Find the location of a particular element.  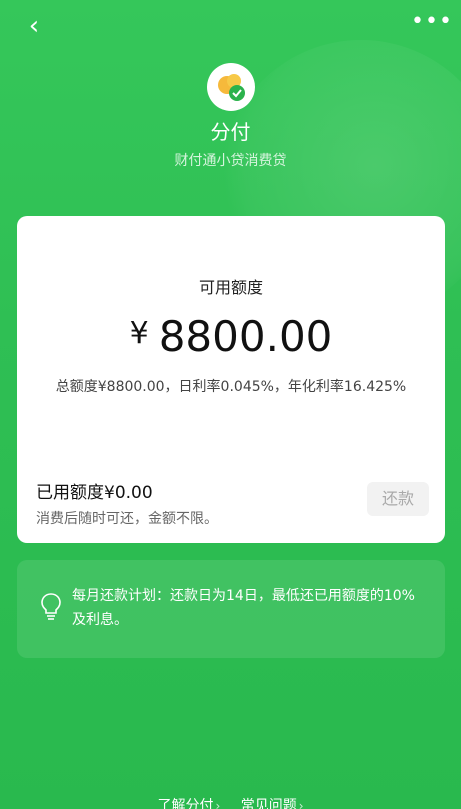

available-amount: ¥8800.00 is located at coordinates (231, 336).